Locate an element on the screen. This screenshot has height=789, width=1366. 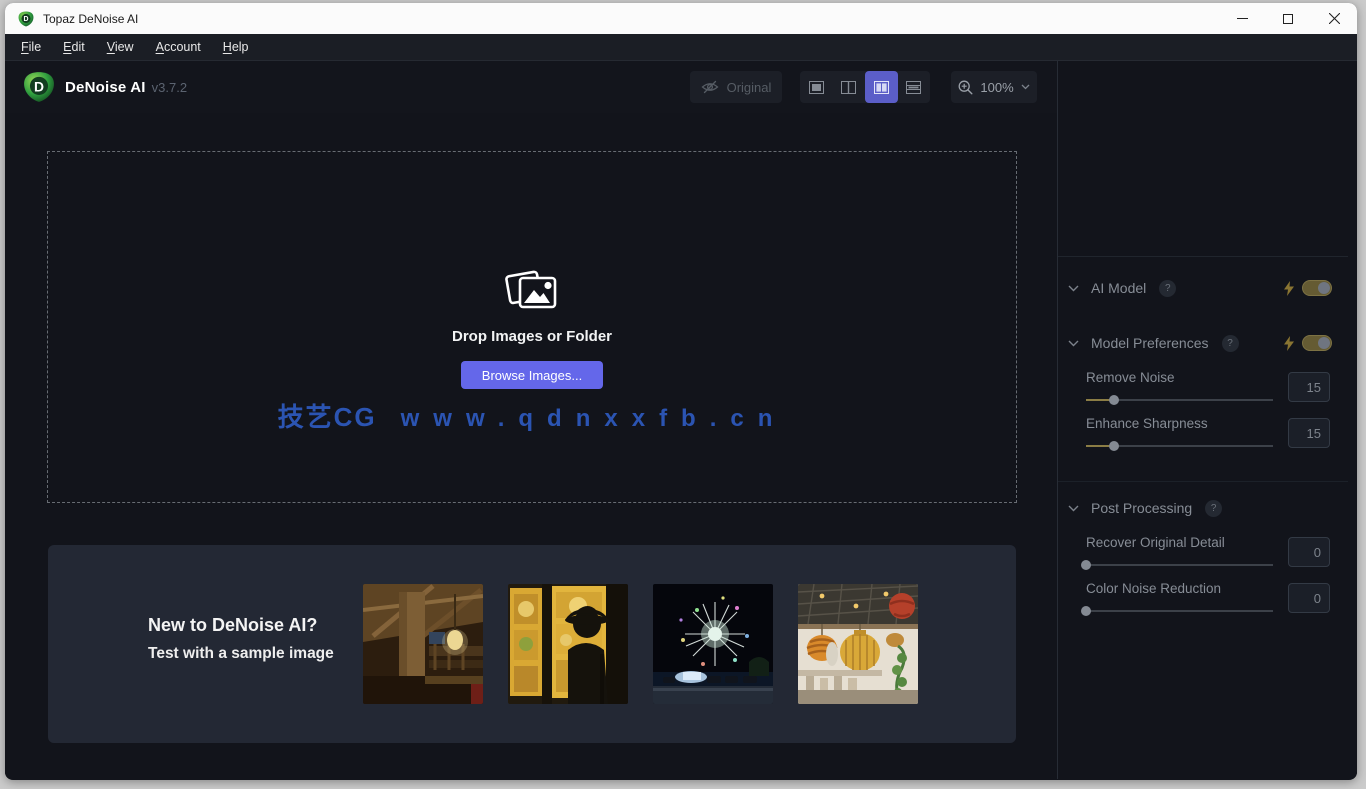
view-split-button is located at coordinates (849, 87).